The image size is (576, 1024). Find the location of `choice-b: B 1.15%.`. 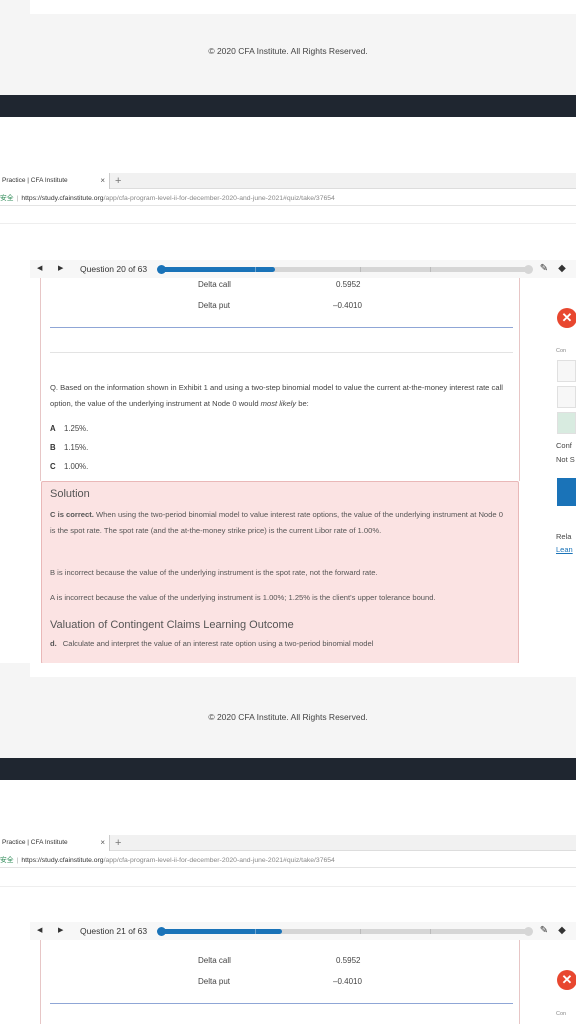

choice-b: B 1.15%. is located at coordinates (69, 447).